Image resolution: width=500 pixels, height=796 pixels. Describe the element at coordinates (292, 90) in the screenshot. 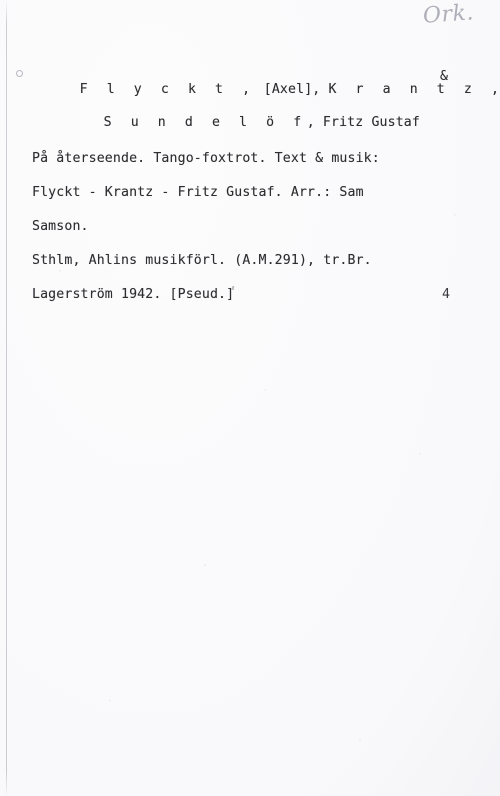

I see `author-forename-axel: [Axel],` at that location.